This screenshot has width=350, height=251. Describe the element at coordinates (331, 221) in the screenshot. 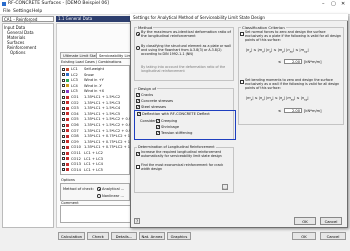

I see `dialog-cancel-button: Cancel` at that location.